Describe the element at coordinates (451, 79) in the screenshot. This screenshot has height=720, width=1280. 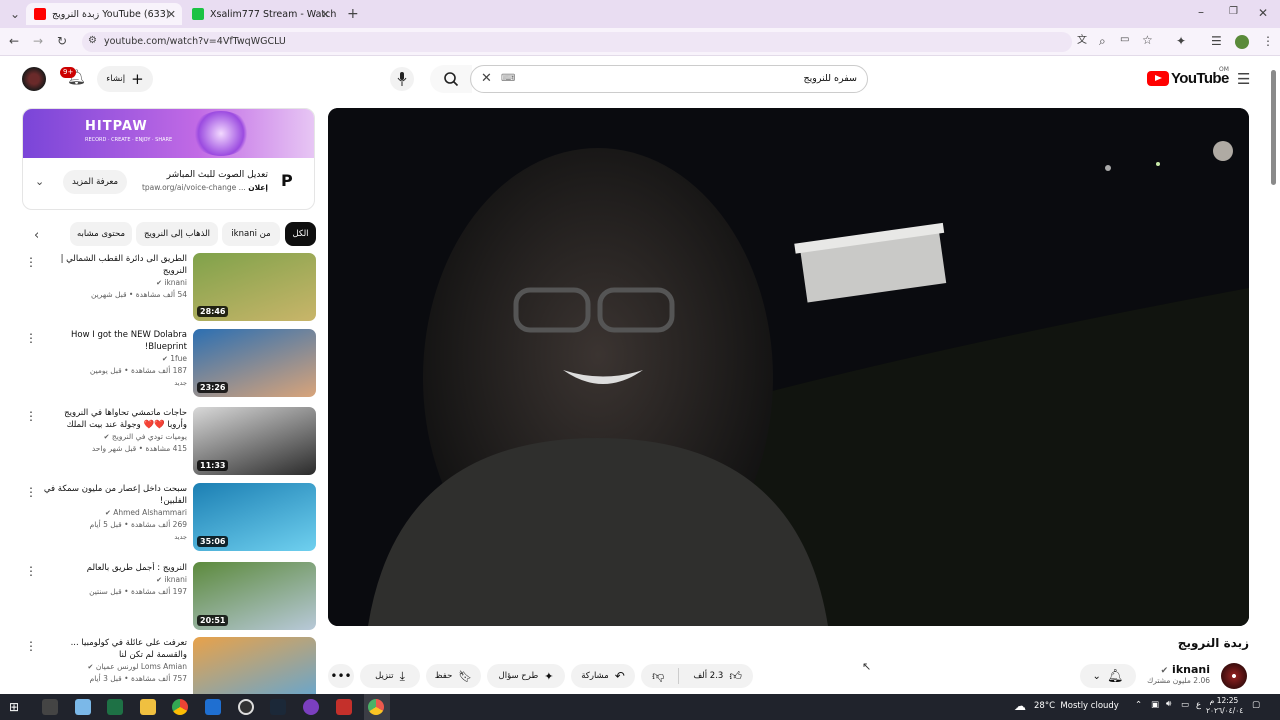
I see `search-button` at that location.